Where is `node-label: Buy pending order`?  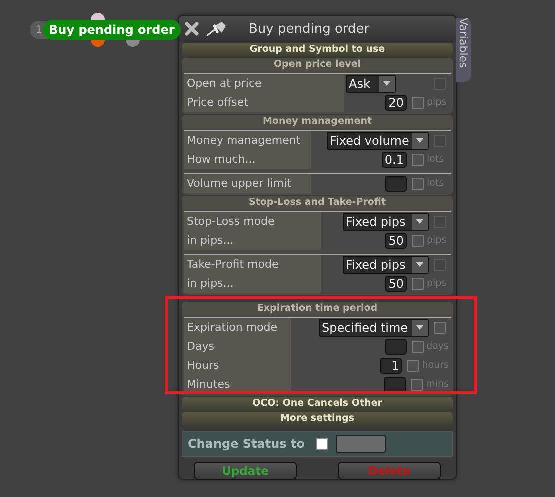 node-label: Buy pending order is located at coordinates (112, 30).